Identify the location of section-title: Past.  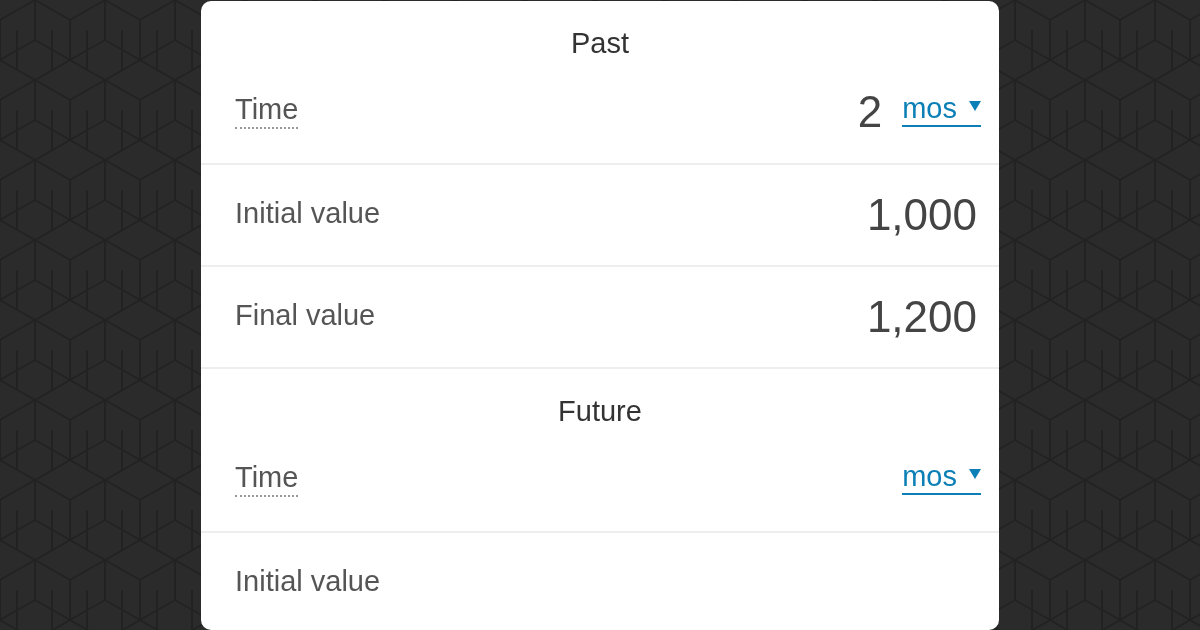
(600, 43).